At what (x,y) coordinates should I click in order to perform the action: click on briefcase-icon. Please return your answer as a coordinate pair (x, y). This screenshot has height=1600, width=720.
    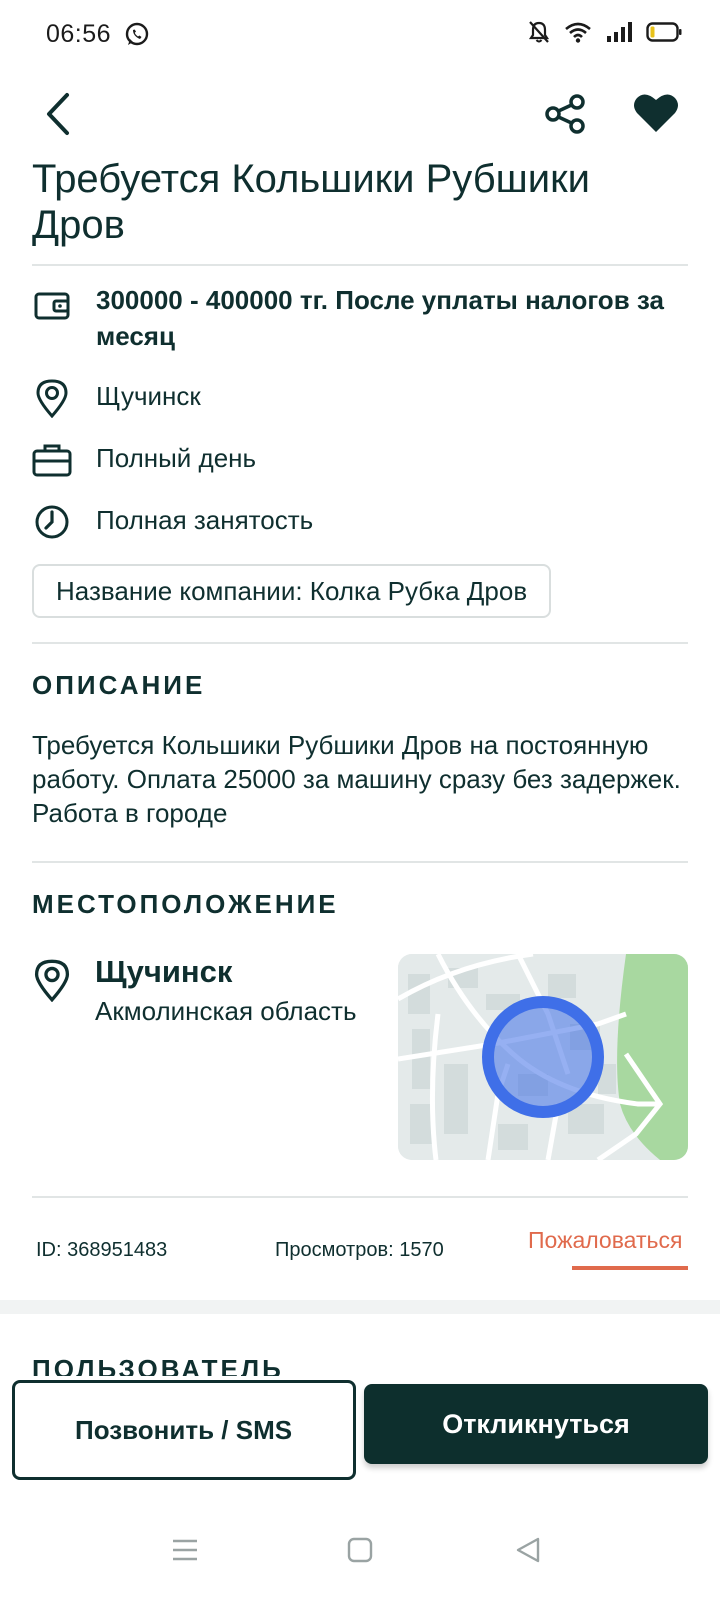
    Looking at the image, I should click on (52, 460).